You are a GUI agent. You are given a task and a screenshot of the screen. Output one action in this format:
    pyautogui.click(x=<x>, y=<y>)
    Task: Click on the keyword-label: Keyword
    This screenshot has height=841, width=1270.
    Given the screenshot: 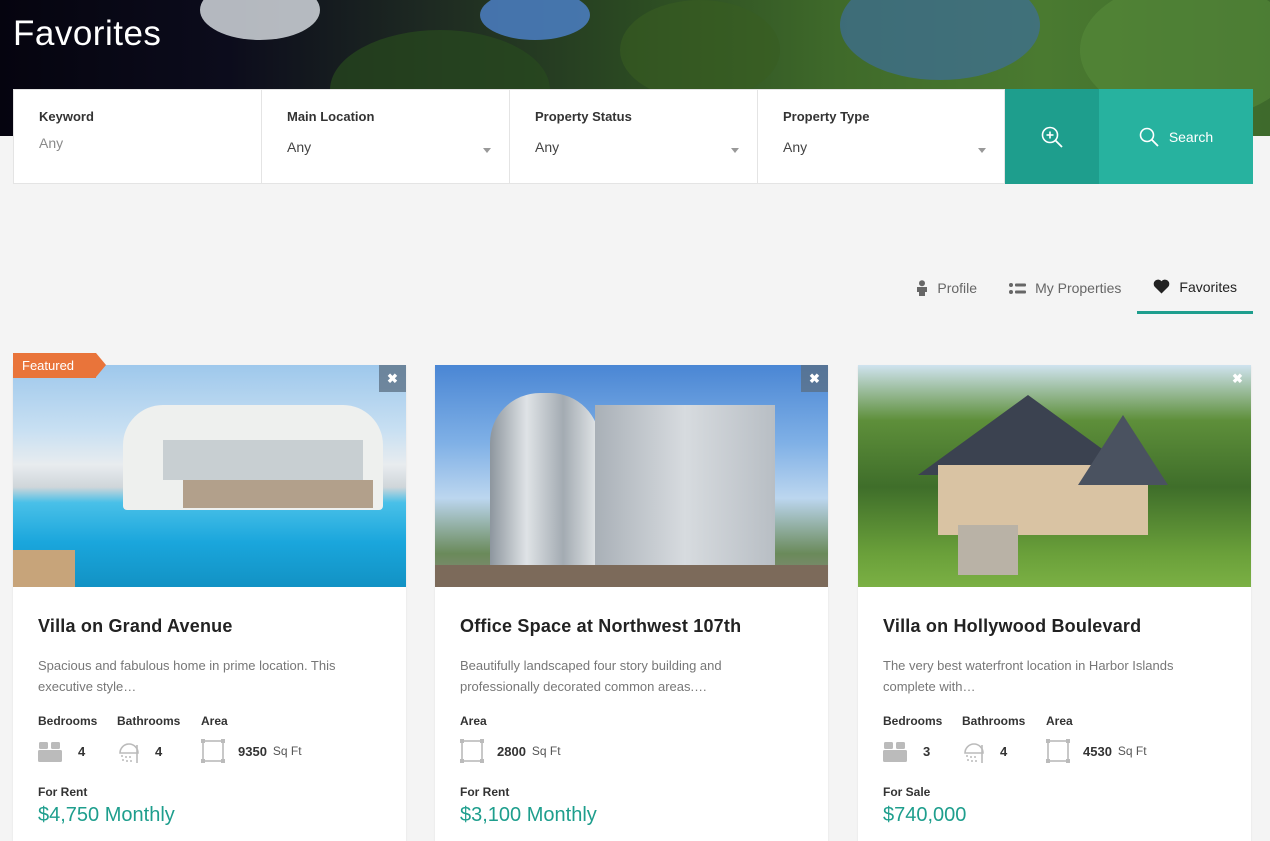 What is the action you would take?
    pyautogui.click(x=66, y=116)
    